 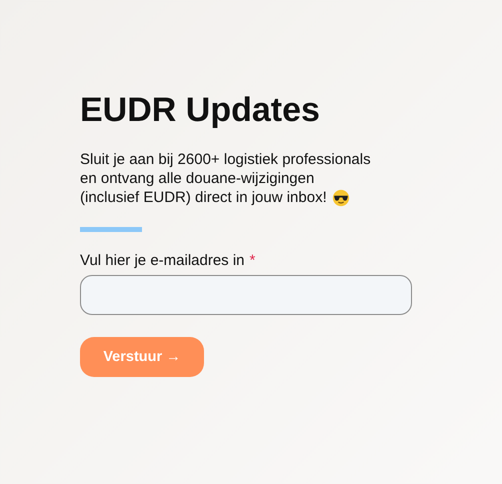 I want to click on accent-bar, so click(x=111, y=229).